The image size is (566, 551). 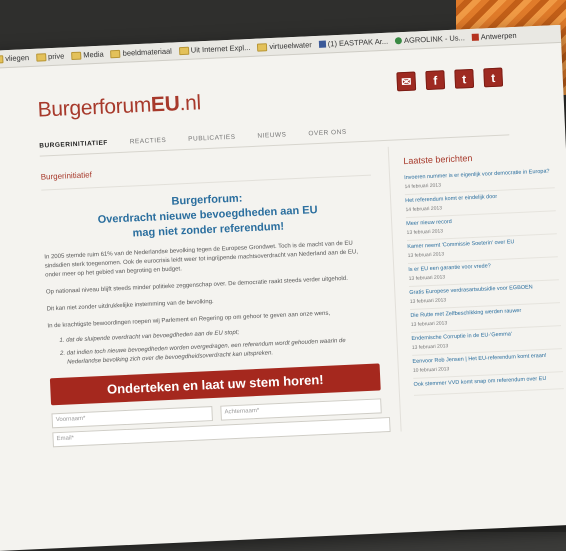 I want to click on bookmark-antwerpen: Antwerpen, so click(x=494, y=36).